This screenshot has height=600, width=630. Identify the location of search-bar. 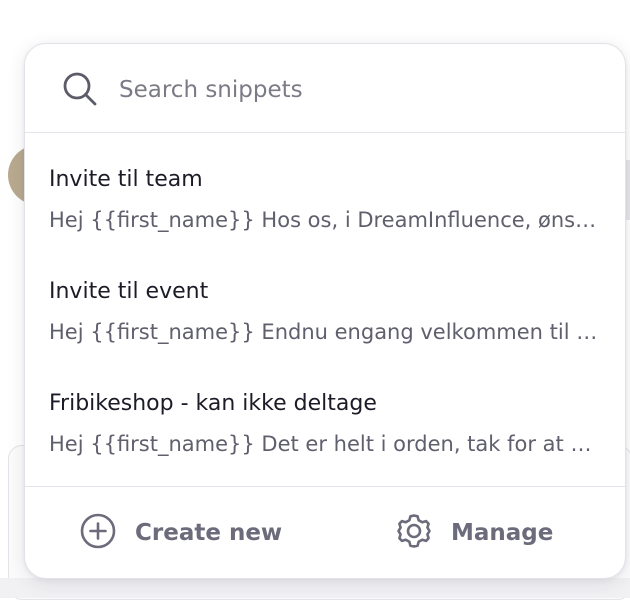
(325, 88).